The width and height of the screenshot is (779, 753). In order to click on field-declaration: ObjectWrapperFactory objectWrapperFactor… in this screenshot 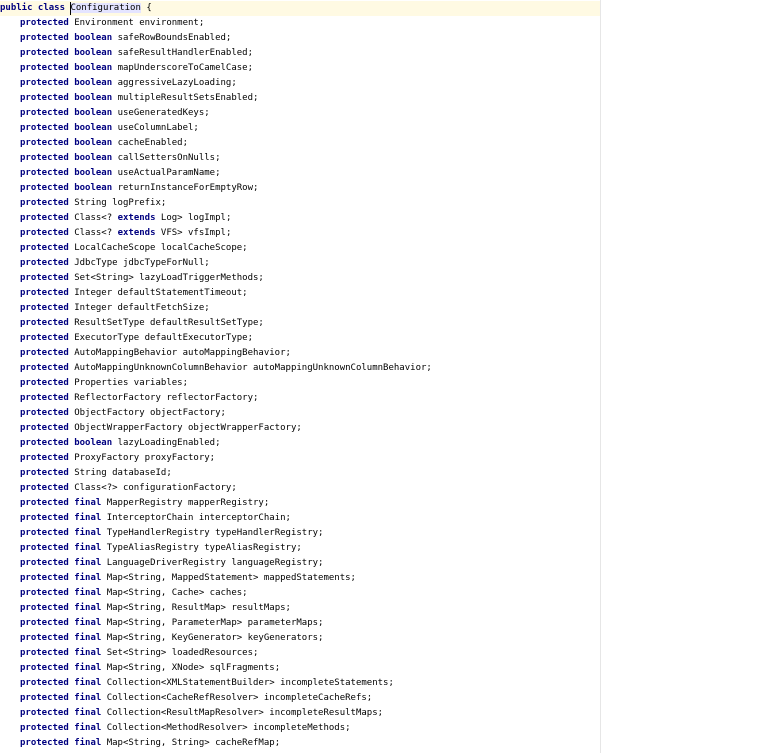, I will do `click(188, 428)`.